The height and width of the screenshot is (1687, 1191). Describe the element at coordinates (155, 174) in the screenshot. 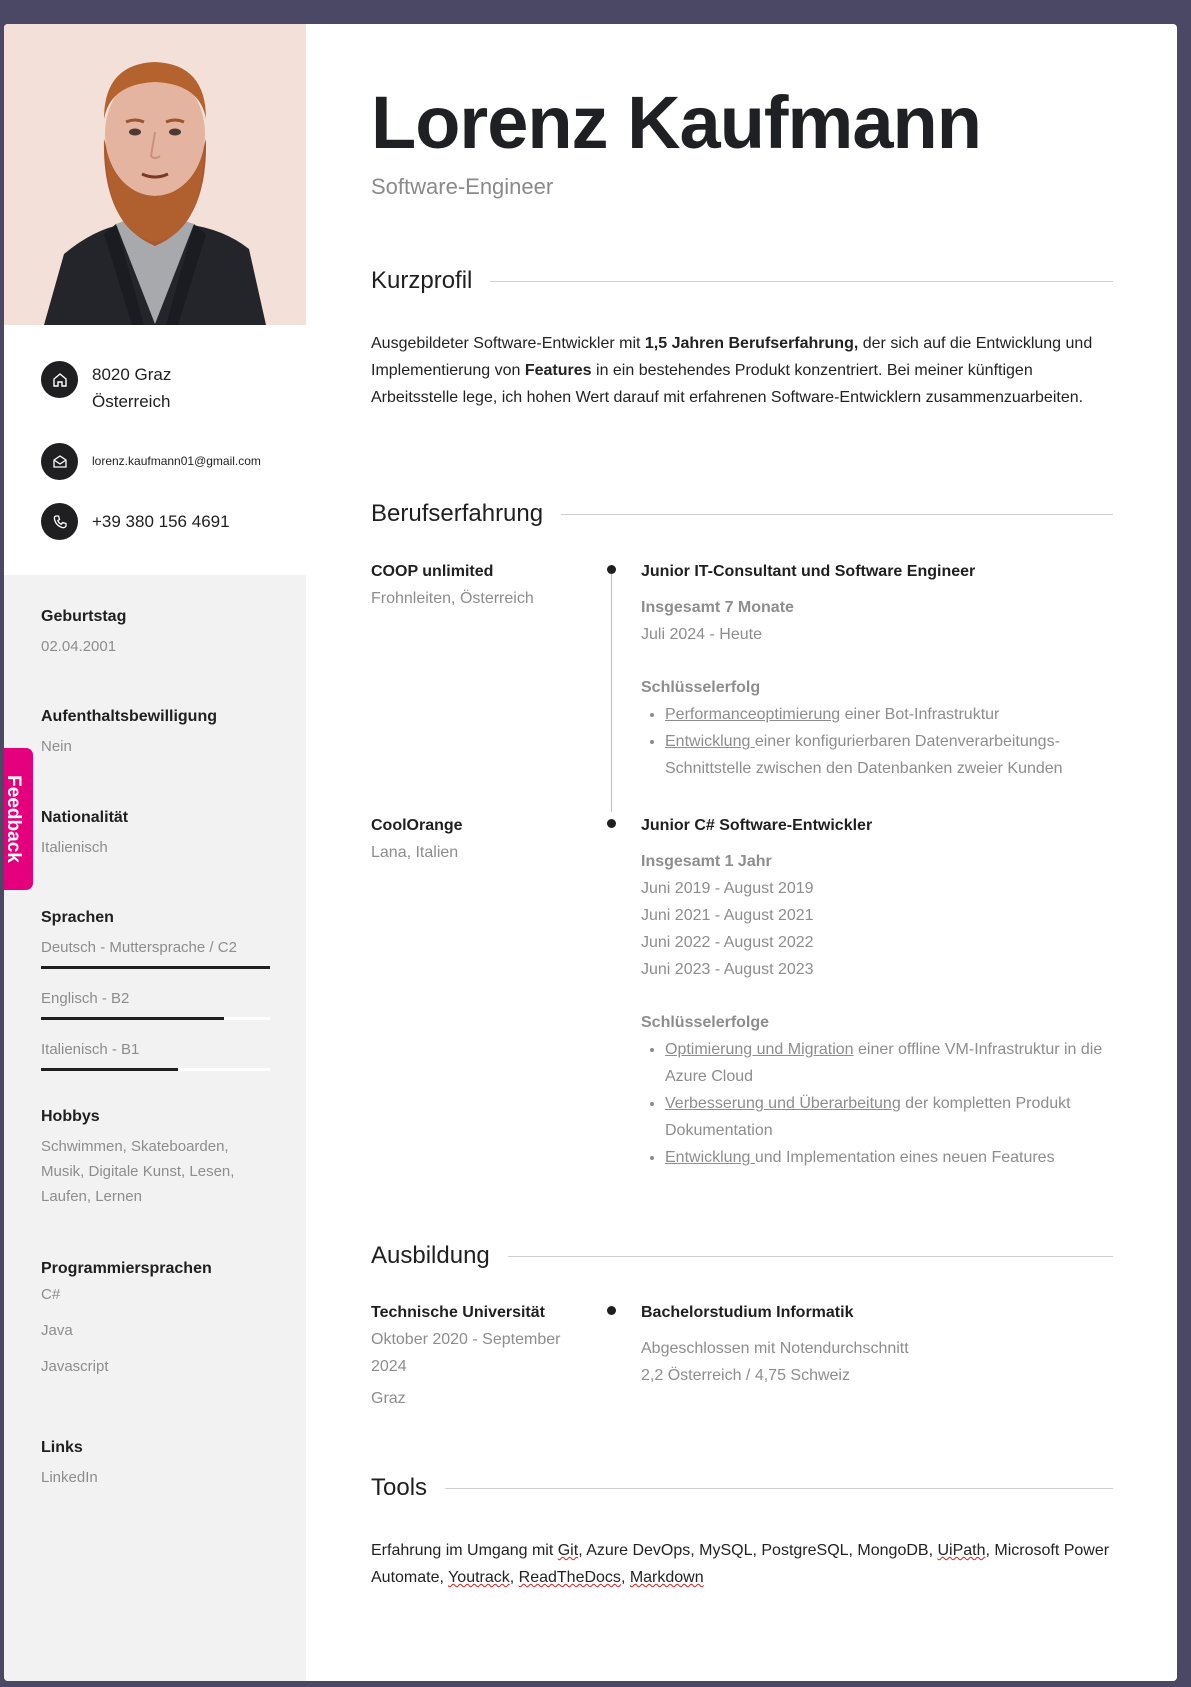

I see `profile-photo` at that location.